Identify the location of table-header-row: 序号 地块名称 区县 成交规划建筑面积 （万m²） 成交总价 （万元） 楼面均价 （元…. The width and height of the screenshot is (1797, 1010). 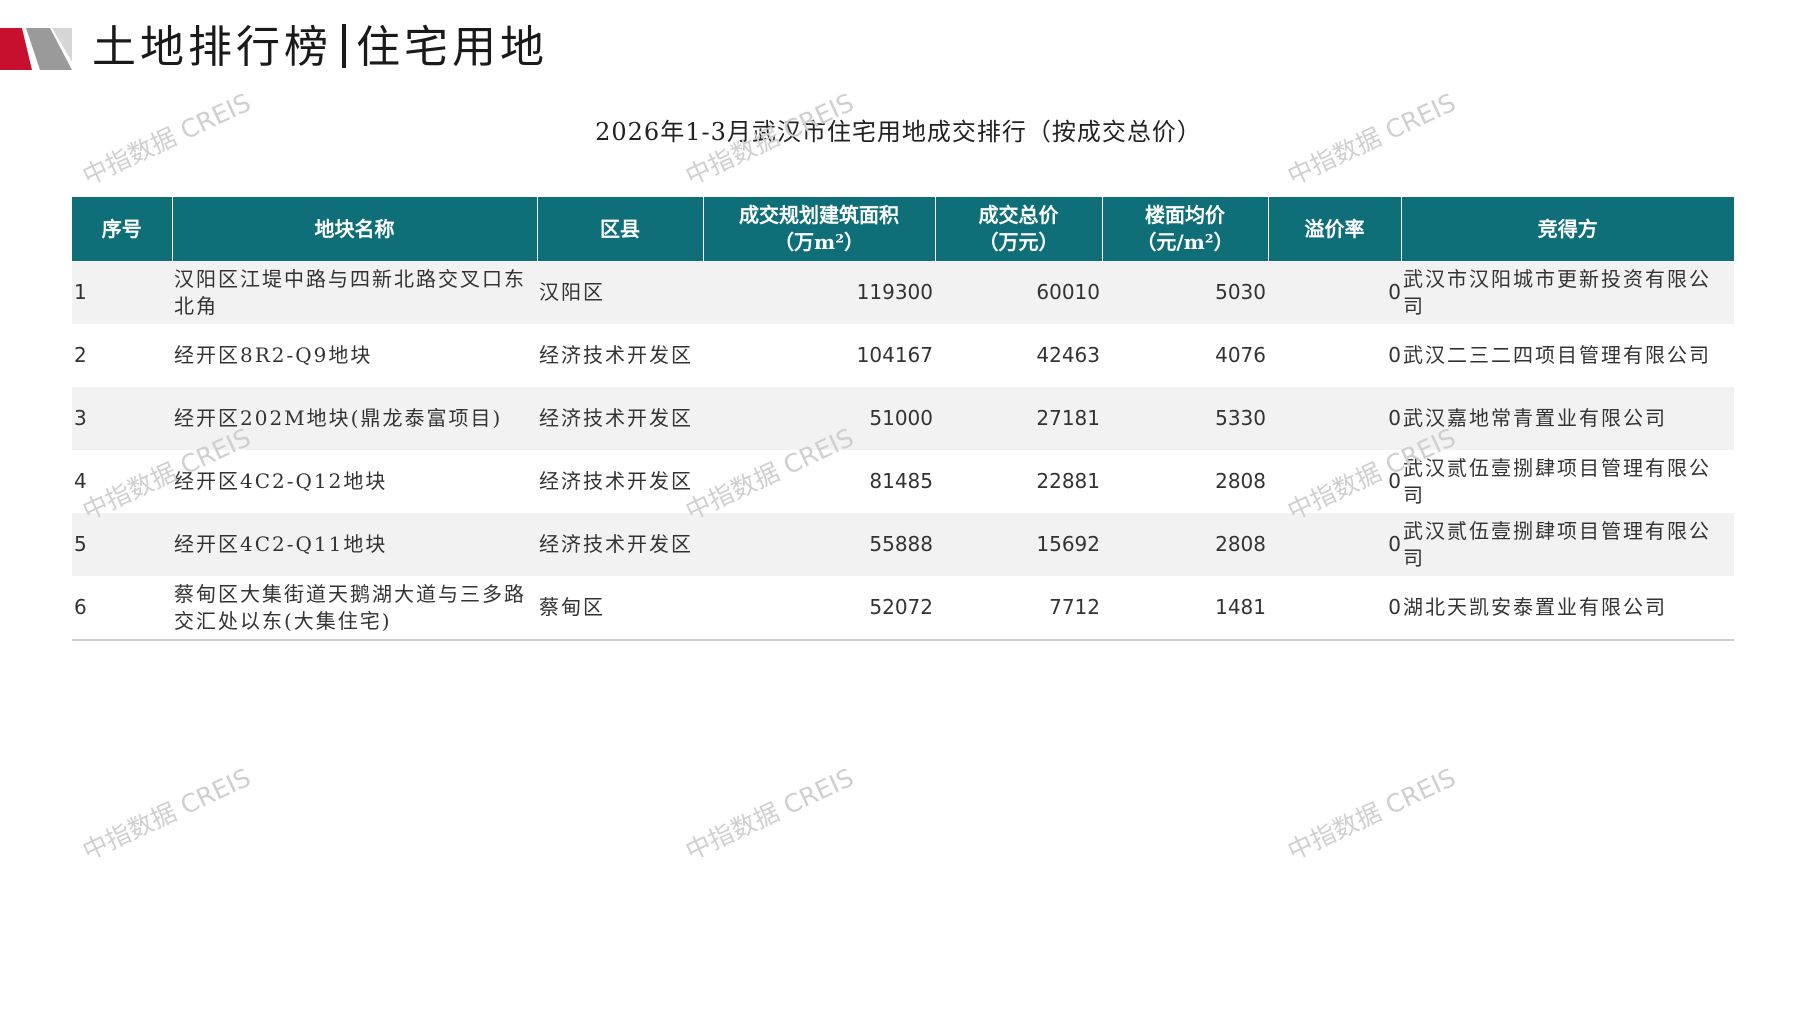
(903, 229).